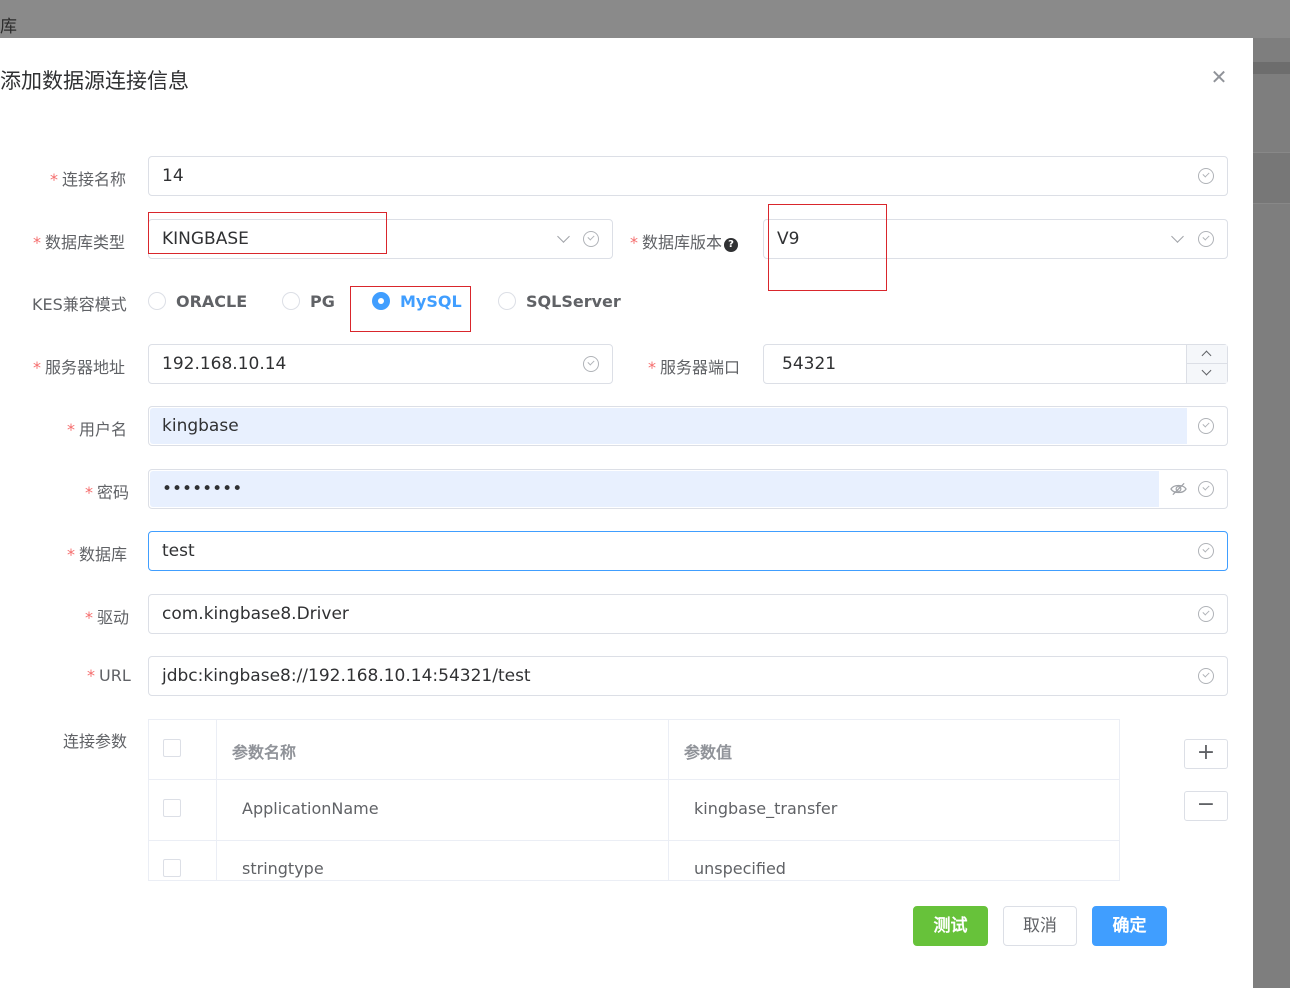  Describe the element at coordinates (688, 176) in the screenshot. I see `connection-name-input: 14` at that location.